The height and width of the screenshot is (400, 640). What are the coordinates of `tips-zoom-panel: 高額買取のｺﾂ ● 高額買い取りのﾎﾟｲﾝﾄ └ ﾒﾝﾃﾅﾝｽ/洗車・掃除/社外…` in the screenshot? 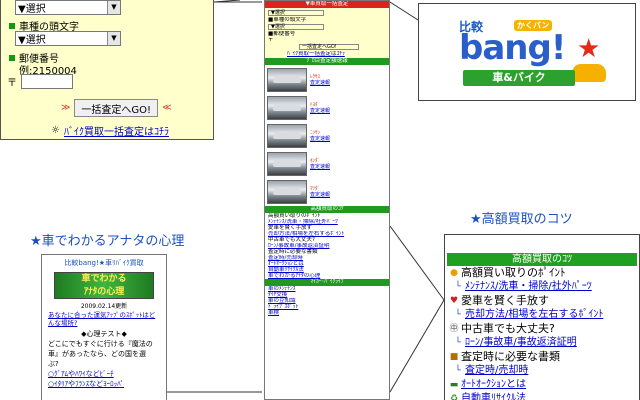 It's located at (542, 317).